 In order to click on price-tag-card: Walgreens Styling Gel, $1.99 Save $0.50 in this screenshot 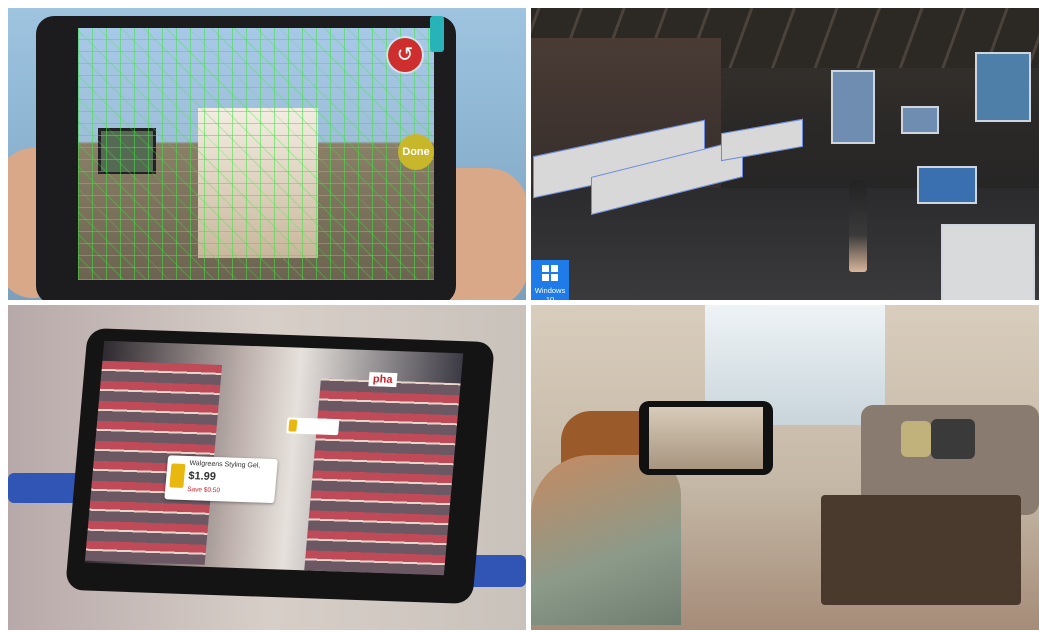, I will do `click(221, 479)`.